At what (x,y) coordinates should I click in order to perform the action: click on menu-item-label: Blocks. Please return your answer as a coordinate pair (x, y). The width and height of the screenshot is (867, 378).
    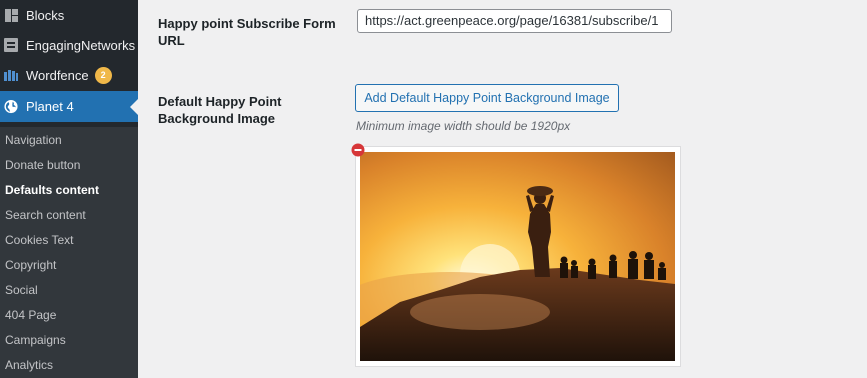
    Looking at the image, I should click on (45, 15).